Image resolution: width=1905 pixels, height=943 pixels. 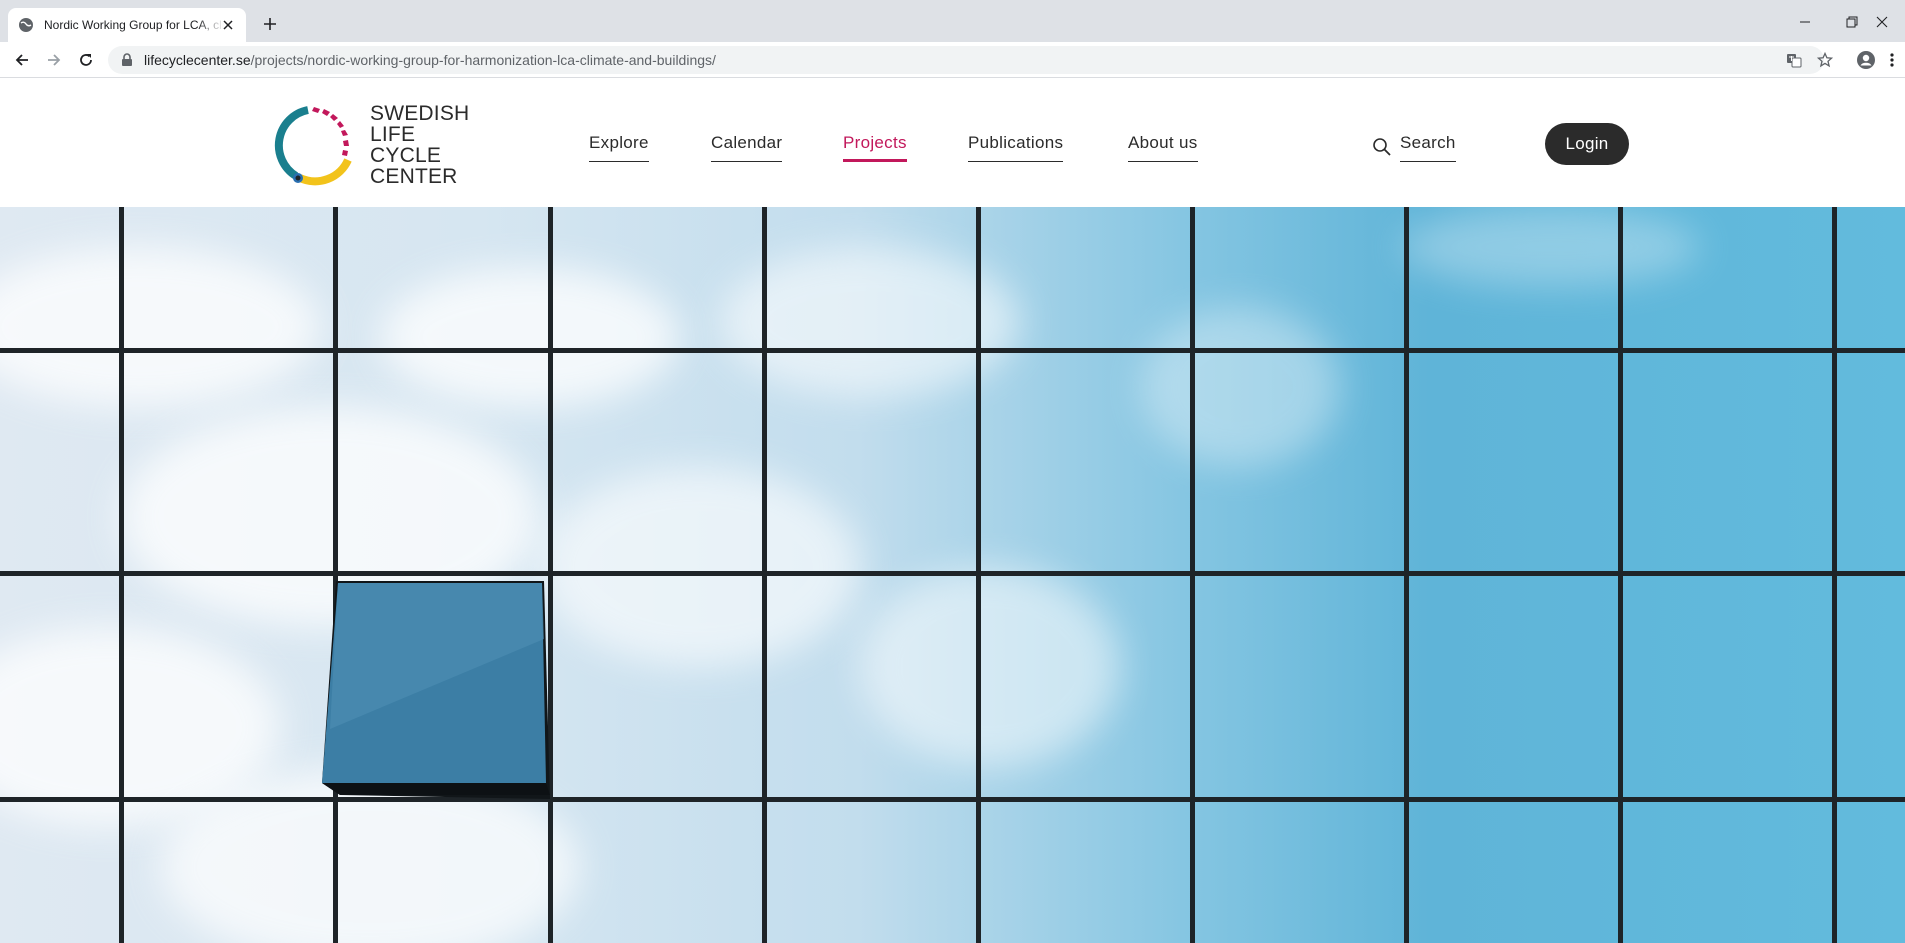 I want to click on kebab-menu-icon, so click(x=1892, y=60).